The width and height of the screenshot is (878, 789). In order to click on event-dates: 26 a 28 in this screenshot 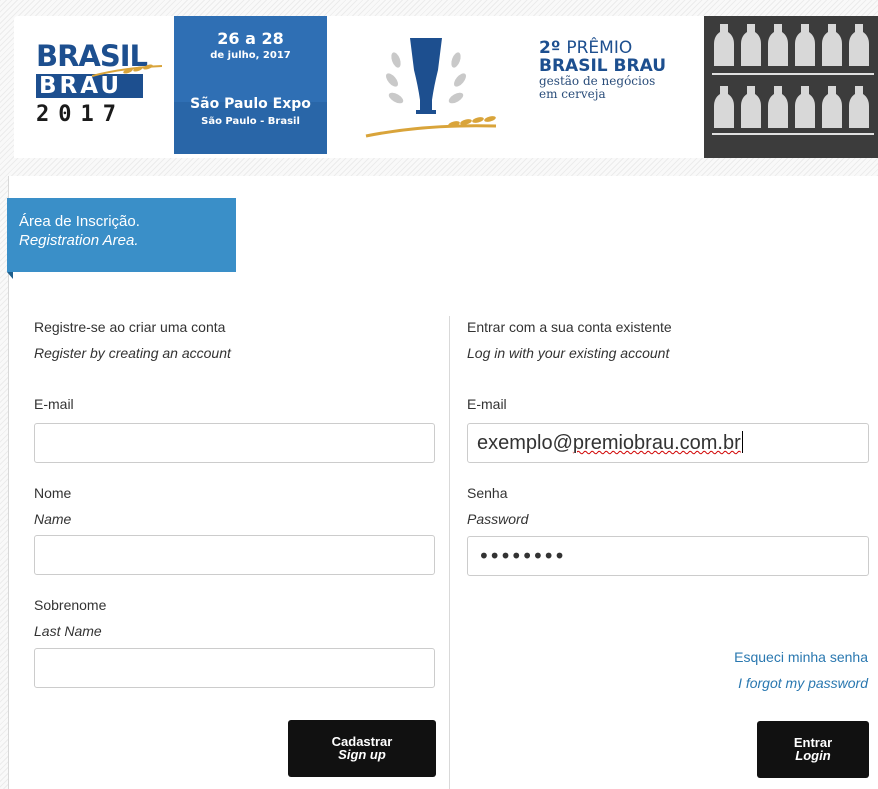, I will do `click(250, 38)`.